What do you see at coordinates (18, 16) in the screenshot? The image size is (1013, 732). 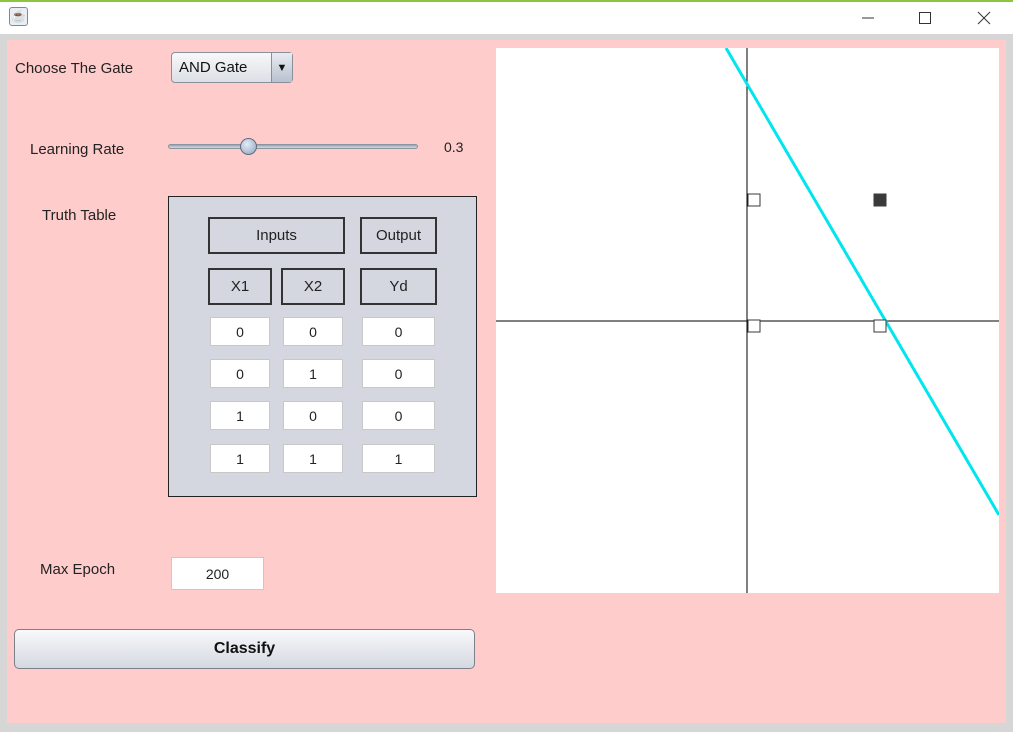 I see `java-app-icon: ☕` at bounding box center [18, 16].